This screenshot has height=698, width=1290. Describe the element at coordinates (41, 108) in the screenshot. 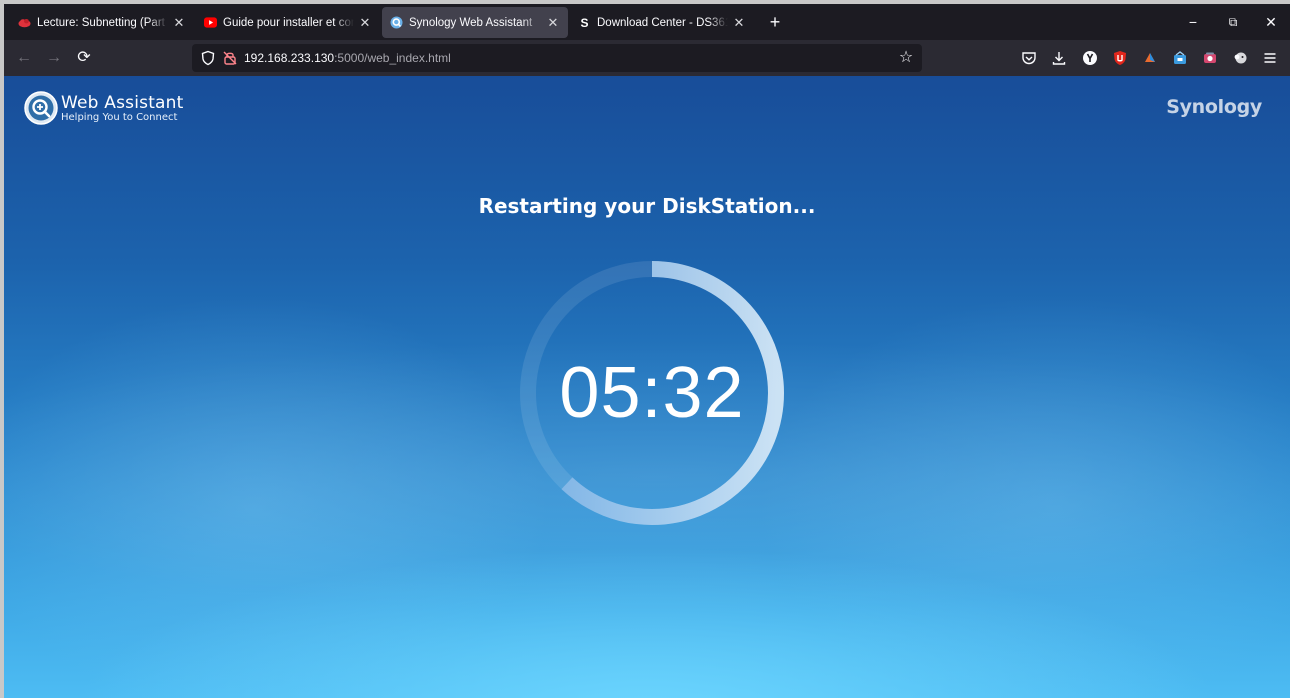

I see `web-assistant-logo-icon` at that location.